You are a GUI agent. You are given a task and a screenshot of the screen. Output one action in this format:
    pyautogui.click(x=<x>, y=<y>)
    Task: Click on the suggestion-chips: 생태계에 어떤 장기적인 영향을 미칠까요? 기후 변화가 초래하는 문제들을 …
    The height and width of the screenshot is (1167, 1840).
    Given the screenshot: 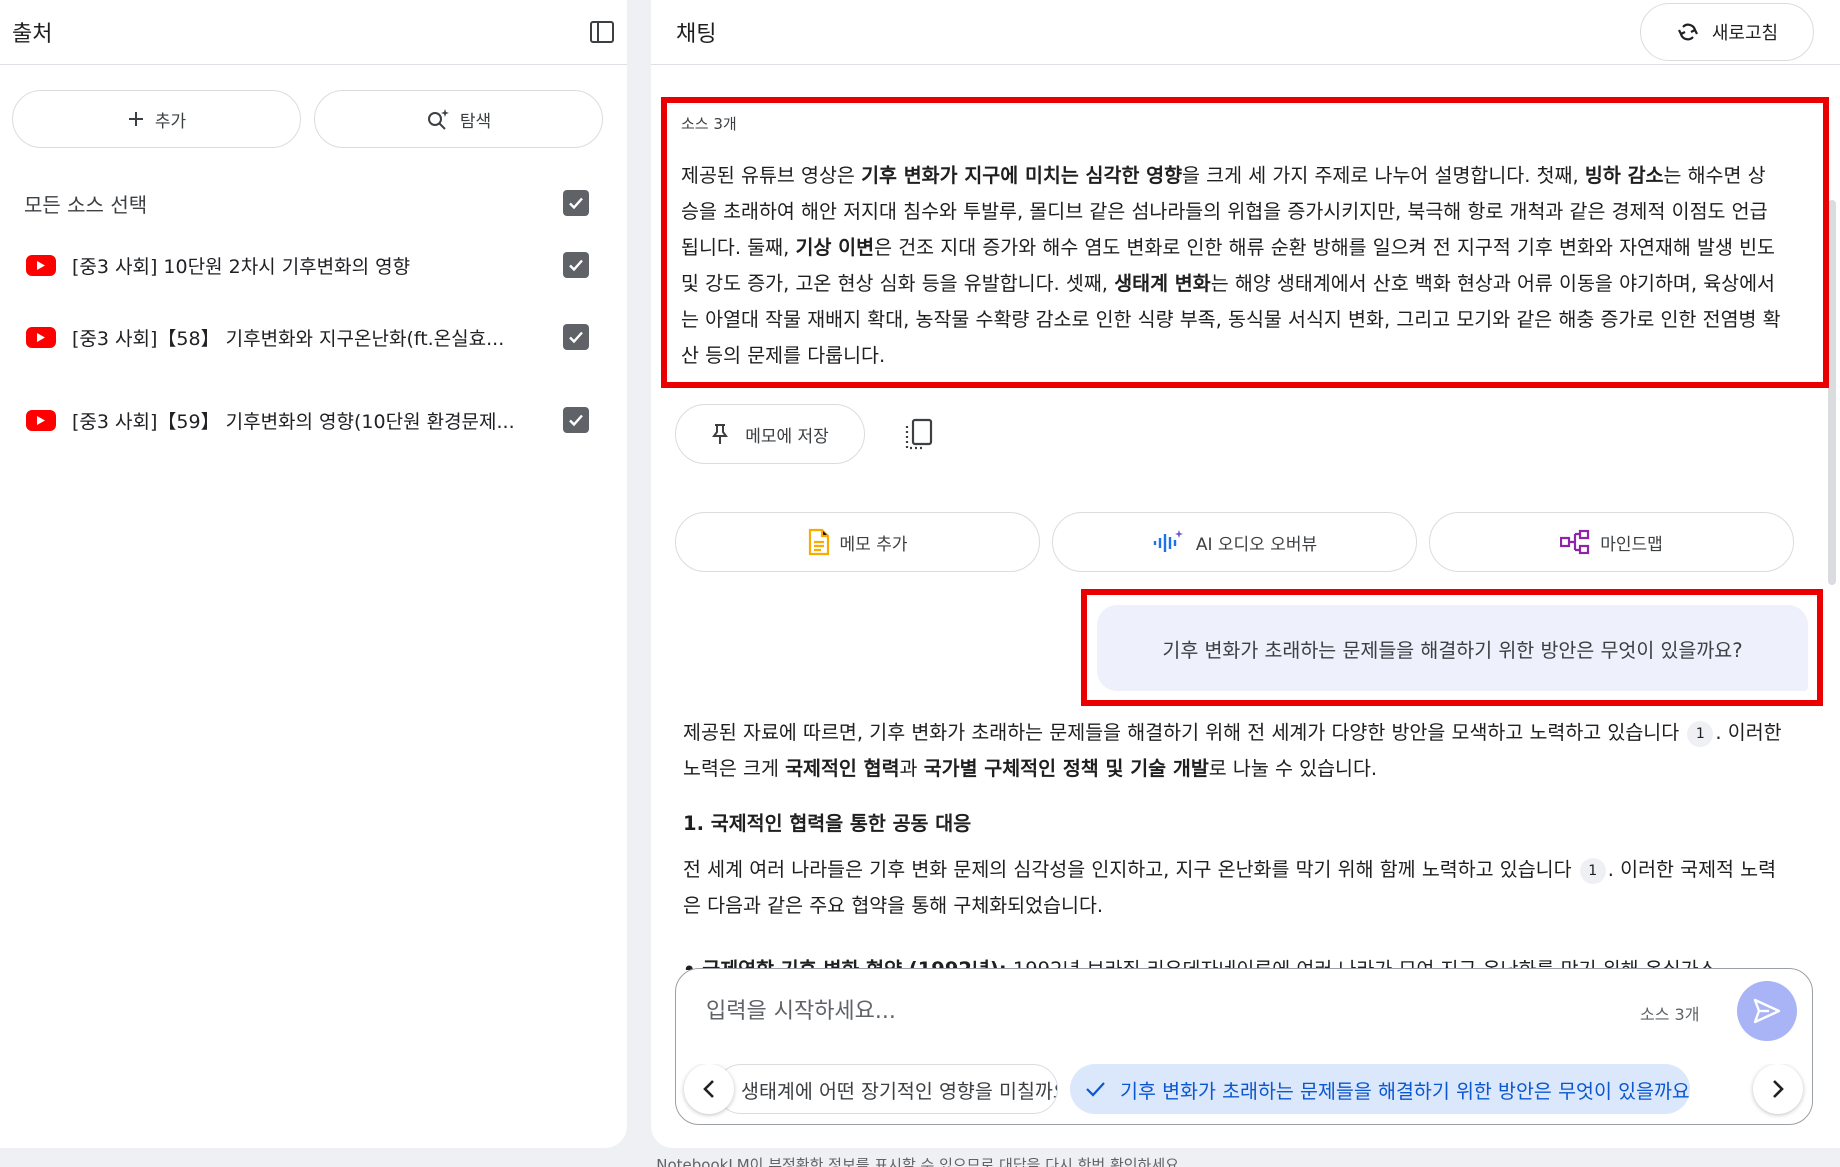 What is the action you would take?
    pyautogui.click(x=1245, y=1093)
    